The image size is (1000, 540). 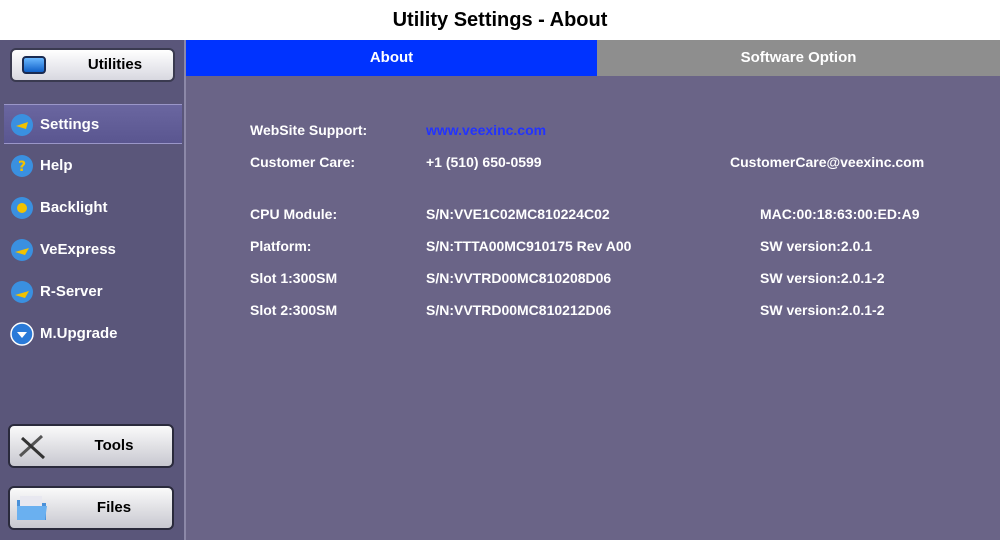 What do you see at coordinates (22, 292) in the screenshot?
I see `r-server-icon` at bounding box center [22, 292].